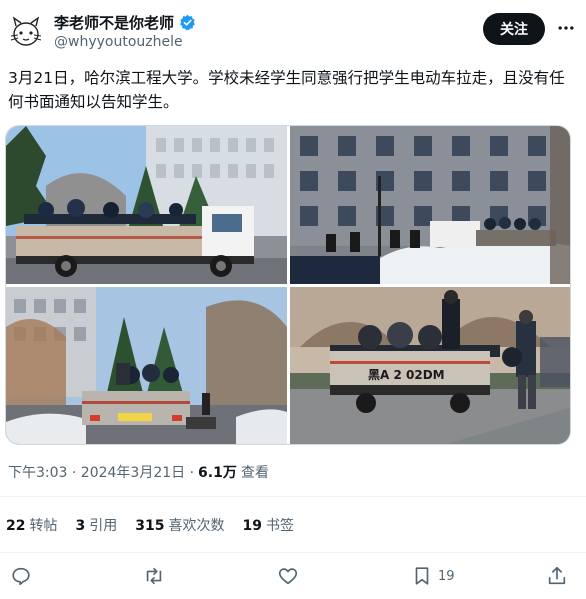 This screenshot has width=586, height=599. I want to click on author-name-row: 李老师不是你老师, so click(125, 22).